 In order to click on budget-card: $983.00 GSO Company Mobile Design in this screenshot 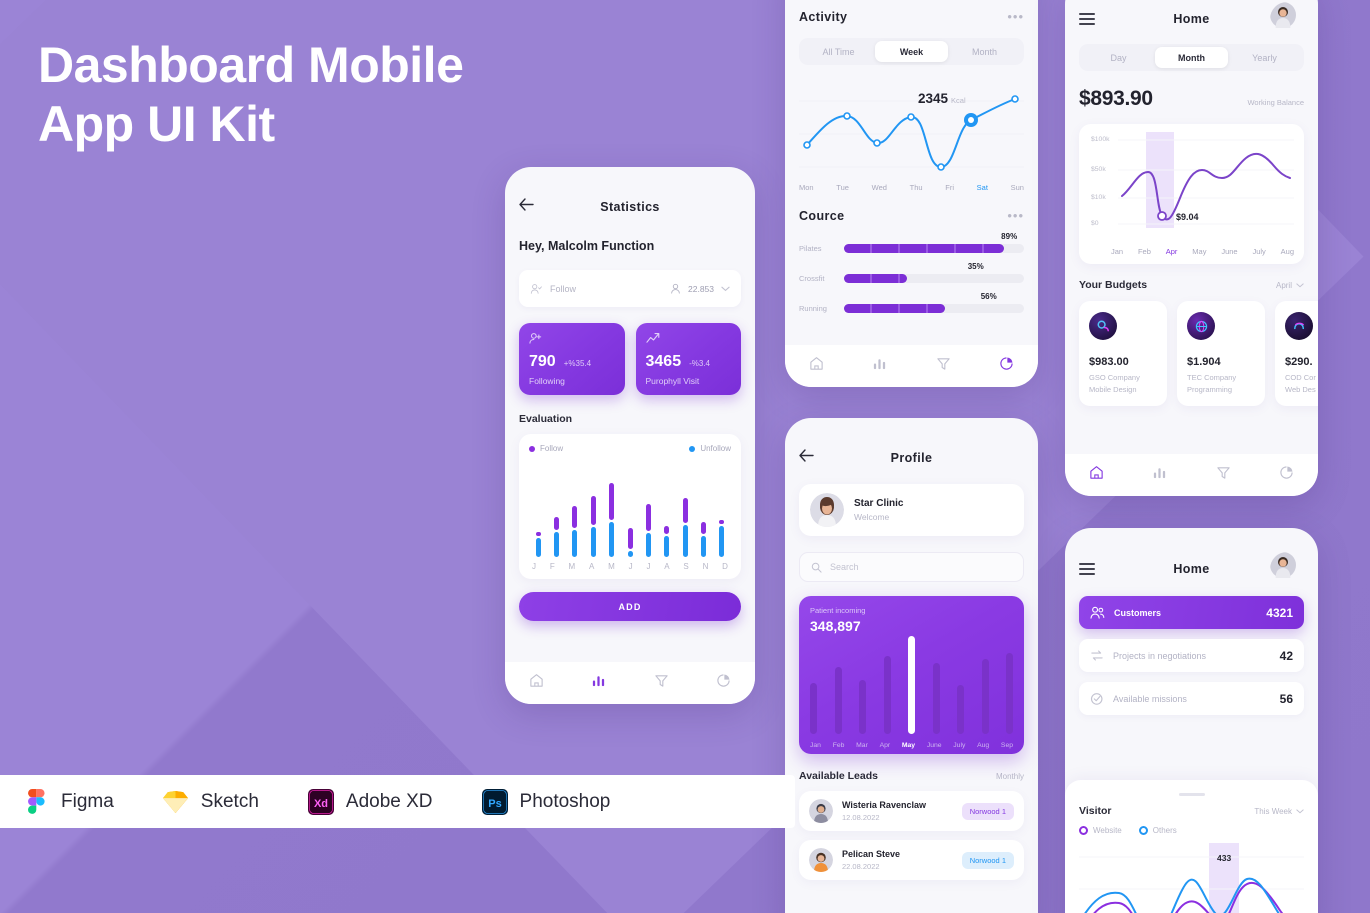, I will do `click(1123, 353)`.